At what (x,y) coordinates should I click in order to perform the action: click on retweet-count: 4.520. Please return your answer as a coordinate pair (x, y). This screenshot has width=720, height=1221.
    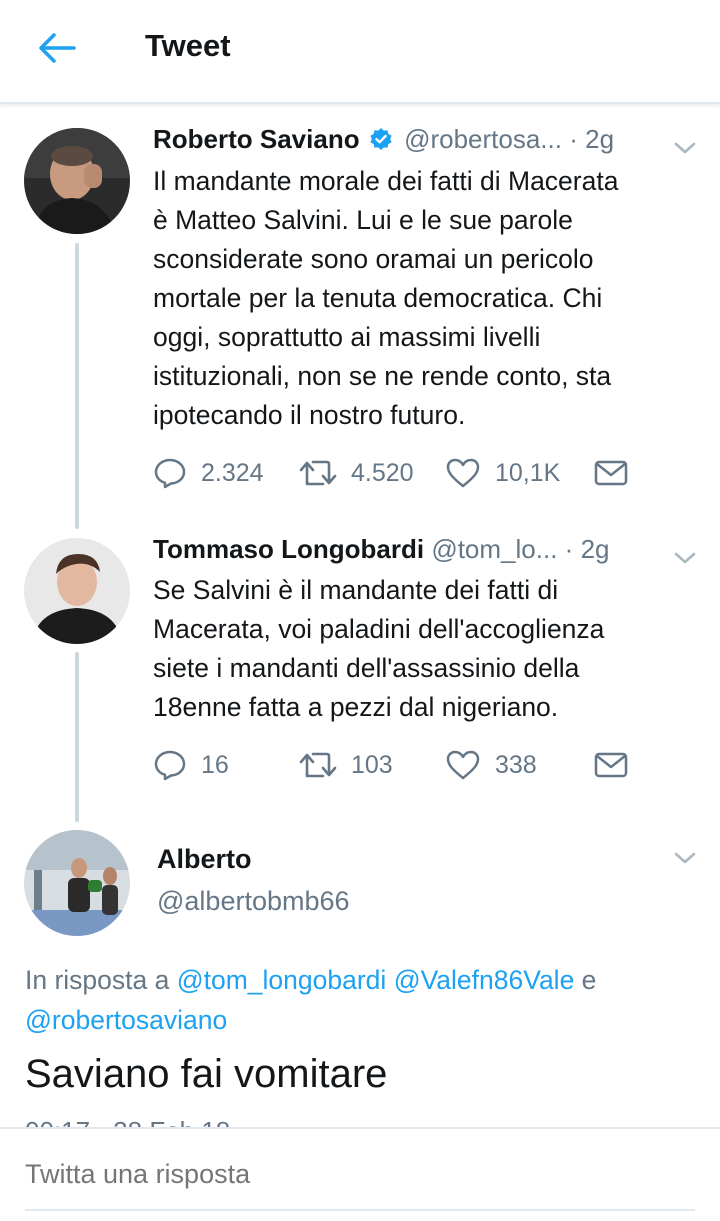
    Looking at the image, I should click on (382, 472).